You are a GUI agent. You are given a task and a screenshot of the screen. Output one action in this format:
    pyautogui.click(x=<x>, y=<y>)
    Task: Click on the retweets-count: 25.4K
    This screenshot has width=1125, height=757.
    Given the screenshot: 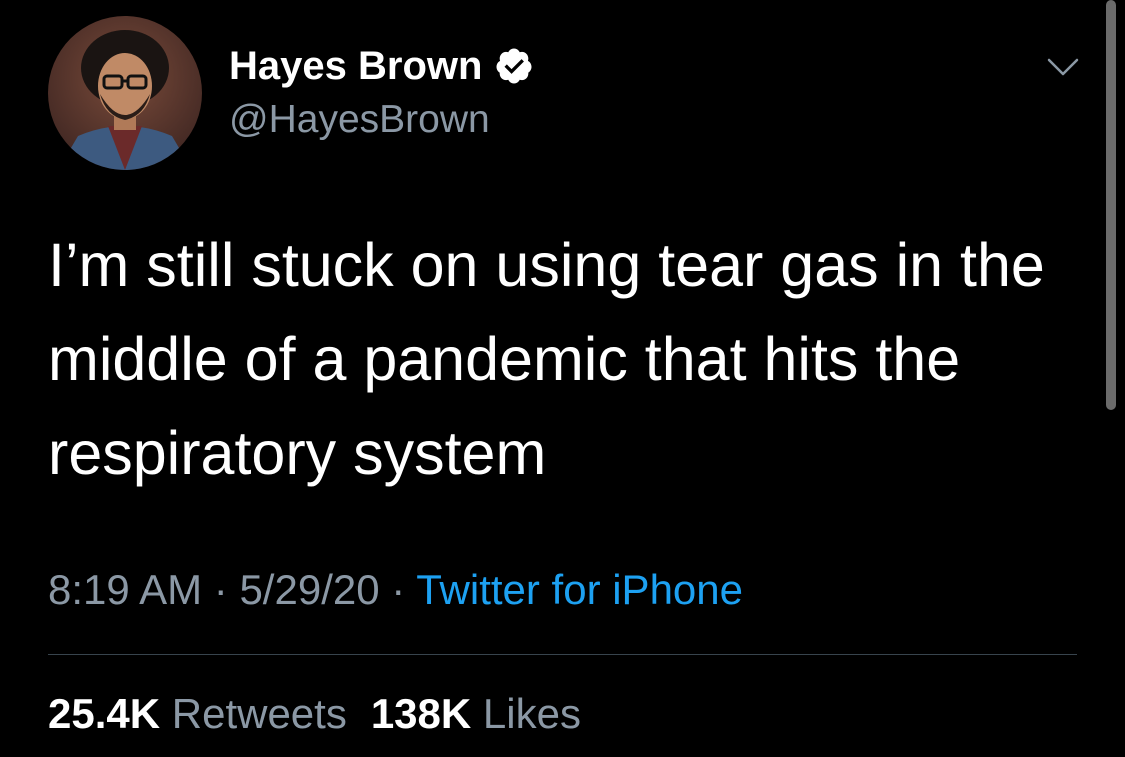 What is the action you would take?
    pyautogui.click(x=104, y=713)
    